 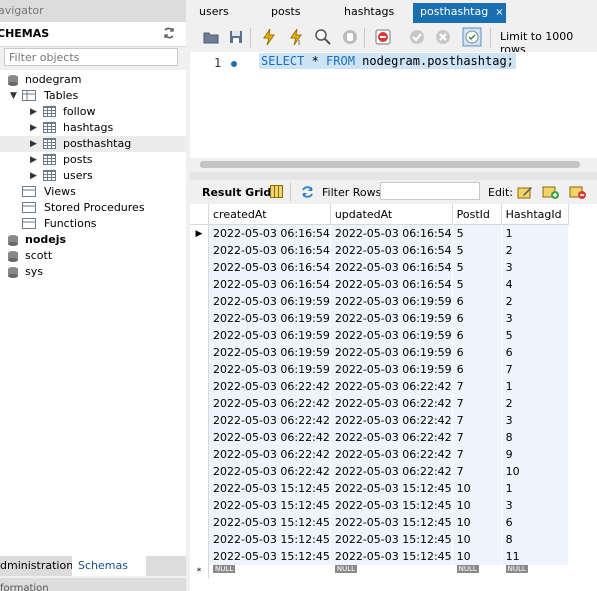 I want to click on table-row: 2022-05-03 06:22:42 2022-05-03 06:22:42 7 3, so click(x=379, y=420).